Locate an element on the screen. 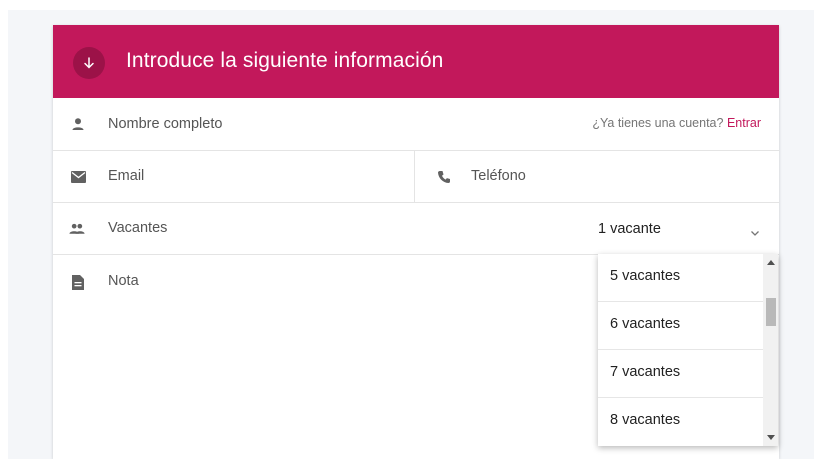 This screenshot has height=459, width=814. contact-row: Email Teléfono is located at coordinates (416, 177).